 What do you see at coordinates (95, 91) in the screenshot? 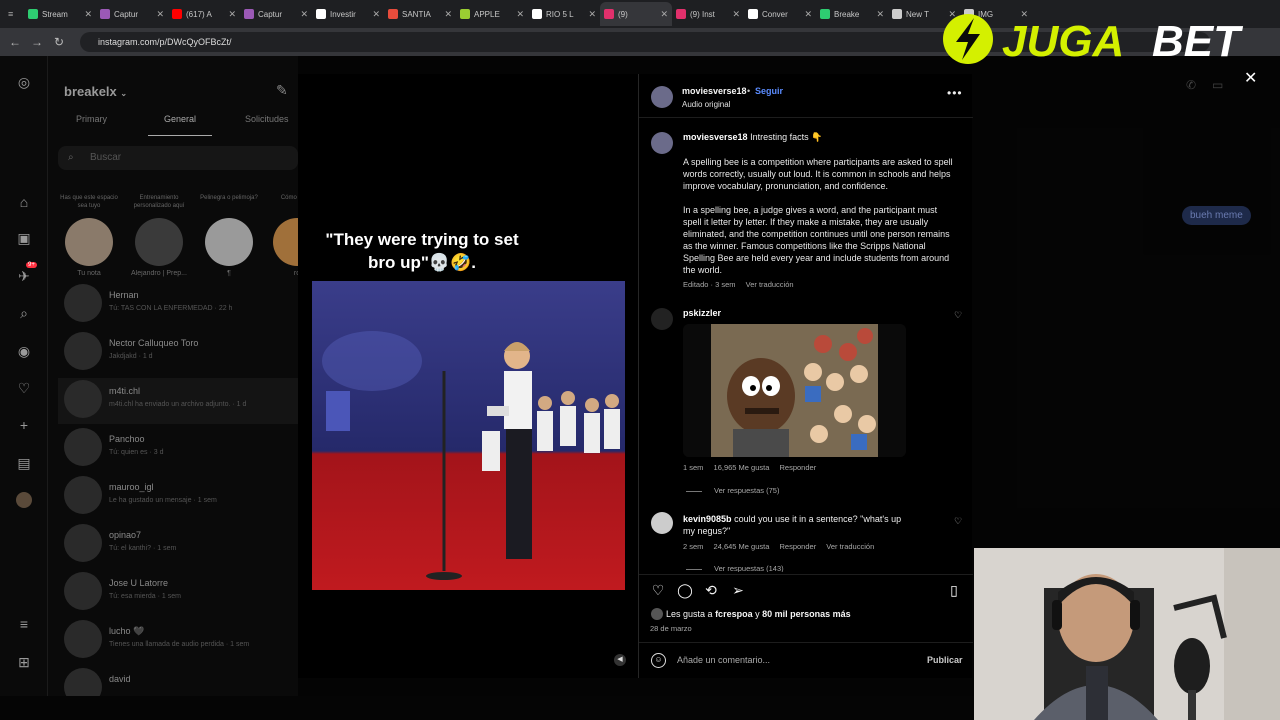
I see `dm-username: breakelx ⌄` at bounding box center [95, 91].